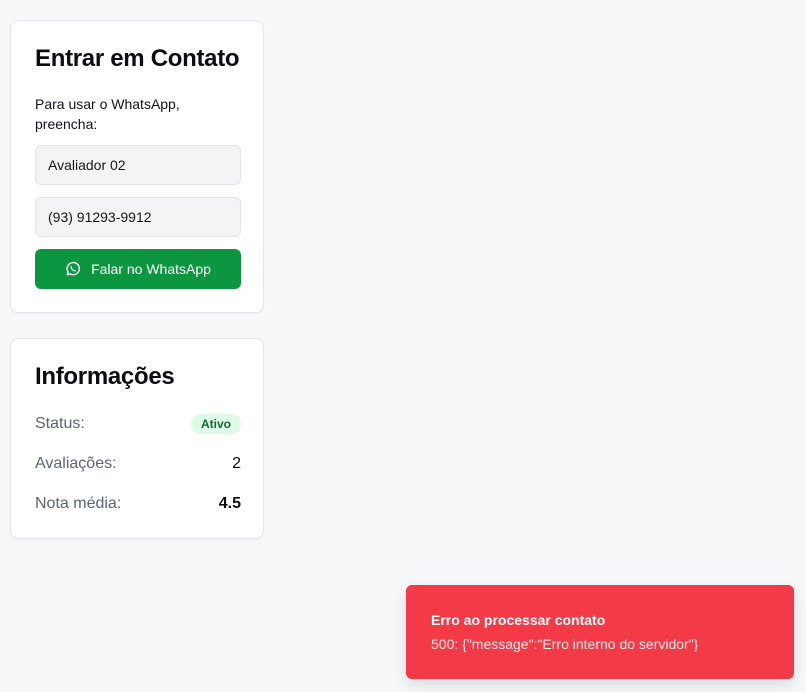 The width and height of the screenshot is (806, 692). What do you see at coordinates (107, 114) in the screenshot?
I see `whatsapp-instructions: Para usar o WhatsApp, preencha:` at bounding box center [107, 114].